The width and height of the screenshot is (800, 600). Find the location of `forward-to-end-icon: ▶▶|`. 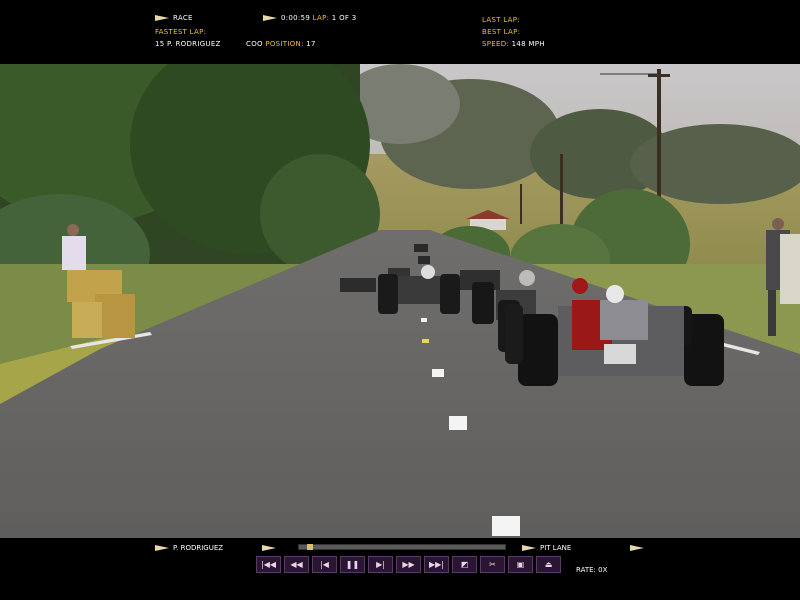

forward-to-end-icon: ▶▶| is located at coordinates (436, 564).